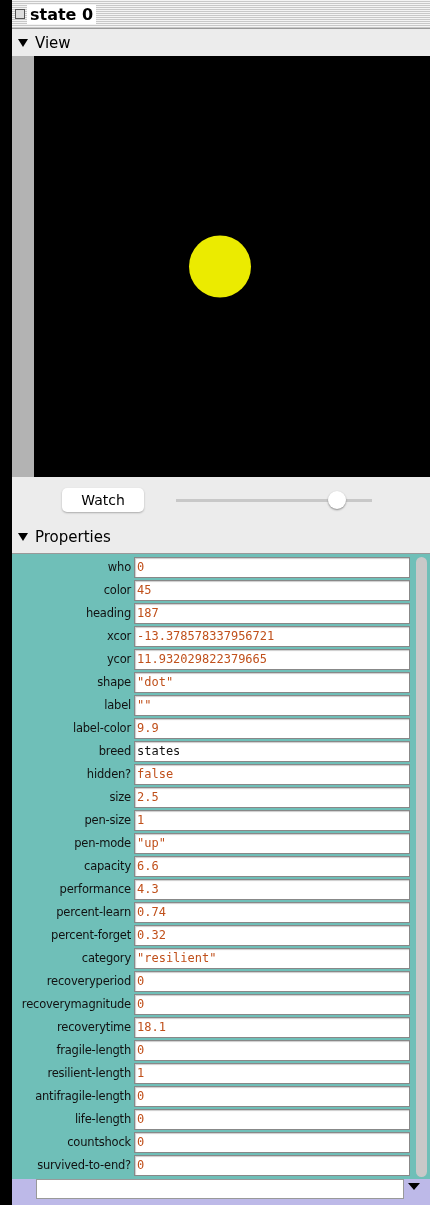 The height and width of the screenshot is (1205, 430). What do you see at coordinates (117, 705) in the screenshot?
I see `property-name: label` at bounding box center [117, 705].